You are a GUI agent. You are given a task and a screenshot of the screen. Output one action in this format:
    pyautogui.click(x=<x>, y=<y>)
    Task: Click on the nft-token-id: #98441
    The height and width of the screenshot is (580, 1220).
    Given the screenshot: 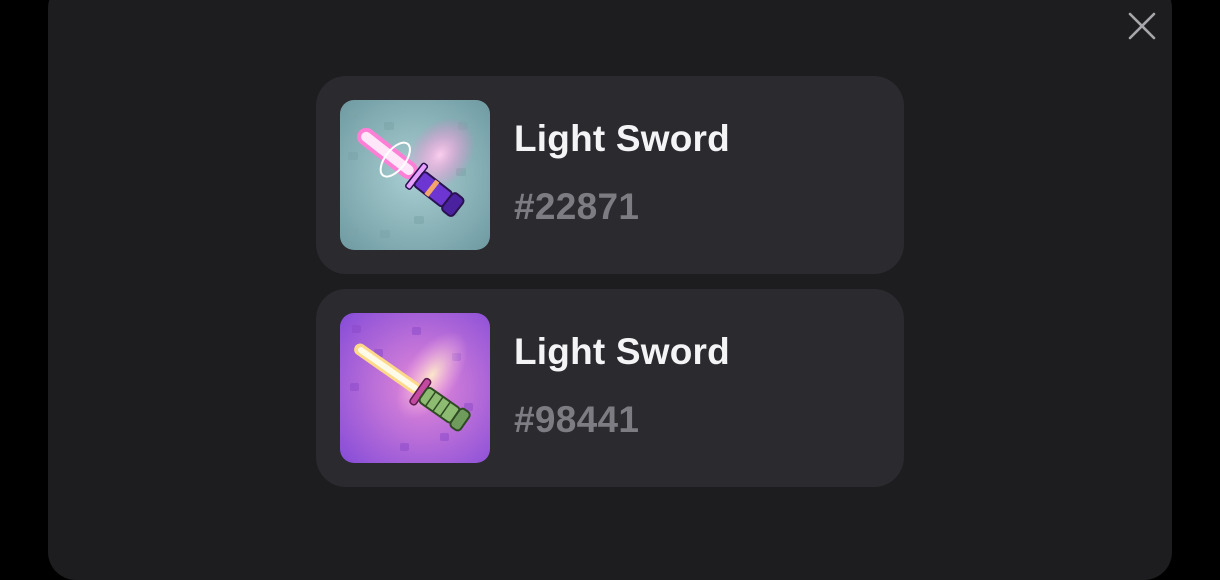 What is the action you would take?
    pyautogui.click(x=577, y=419)
    